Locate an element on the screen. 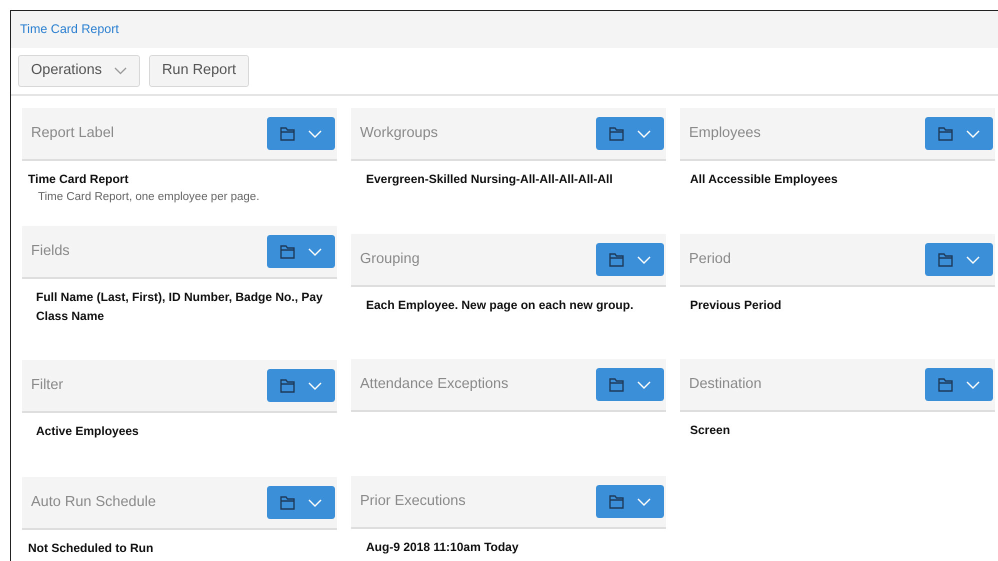 The height and width of the screenshot is (561, 998). section-value: Time Card Report is located at coordinates (79, 179).